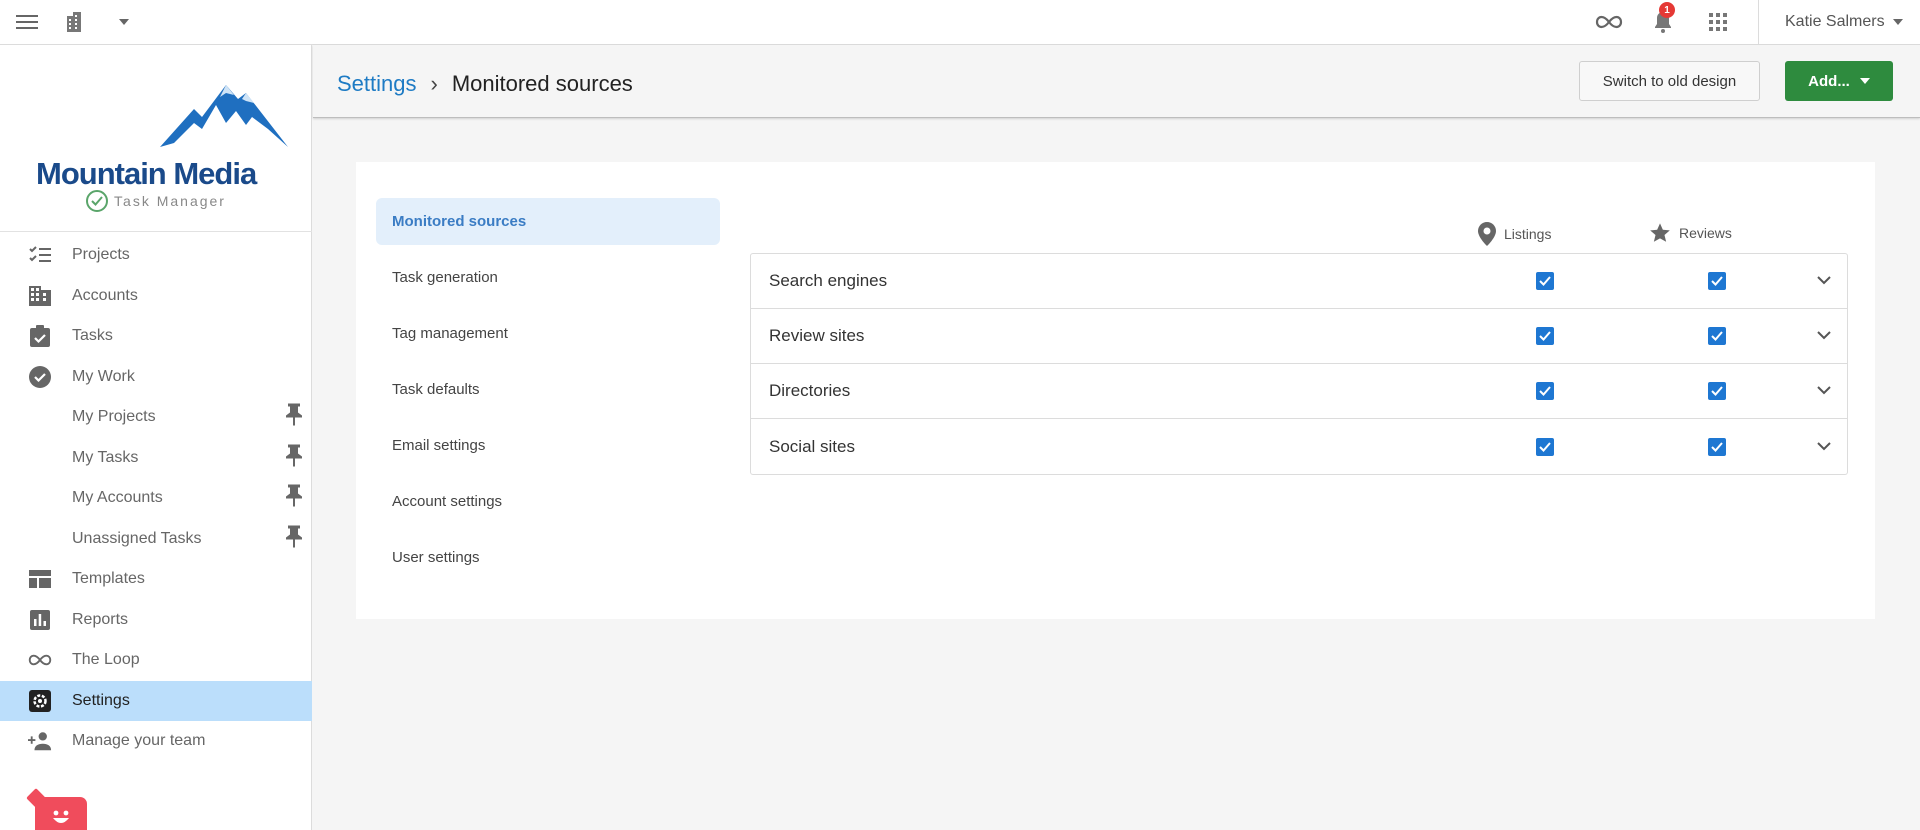 Image resolution: width=1920 pixels, height=830 pixels. What do you see at coordinates (1299, 336) in the screenshot?
I see `table-row-review-sites: Review sites` at bounding box center [1299, 336].